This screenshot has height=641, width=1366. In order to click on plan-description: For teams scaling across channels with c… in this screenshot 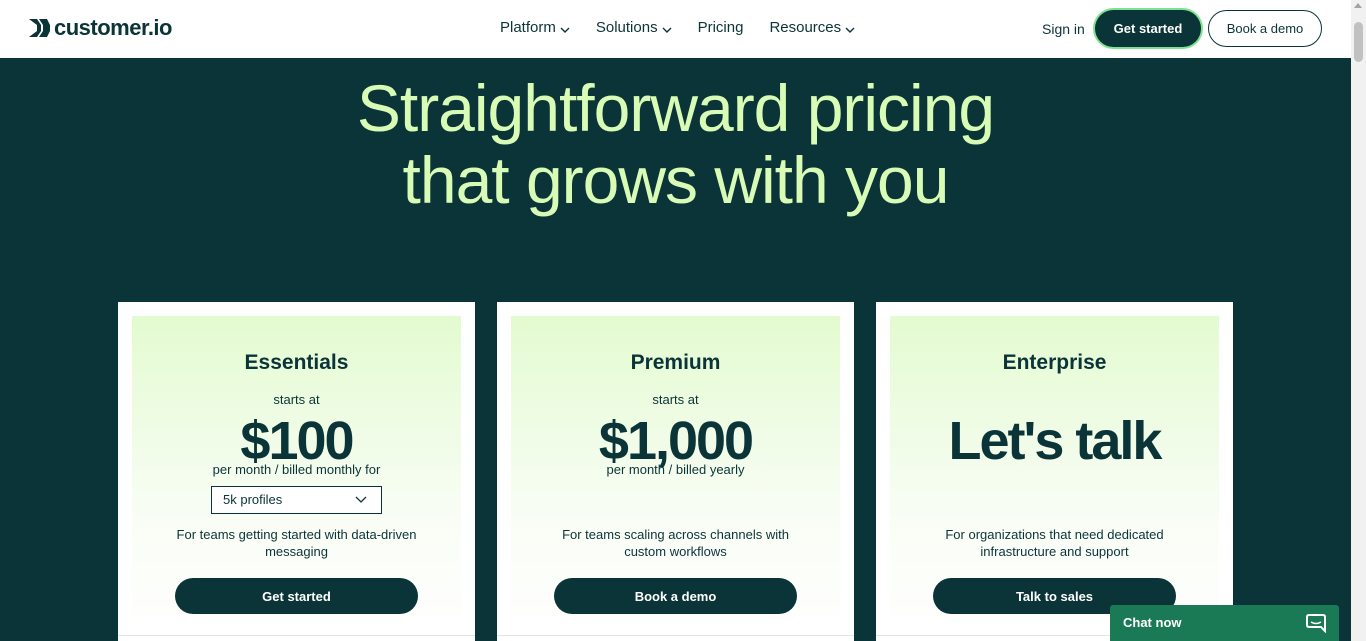, I will do `click(675, 543)`.